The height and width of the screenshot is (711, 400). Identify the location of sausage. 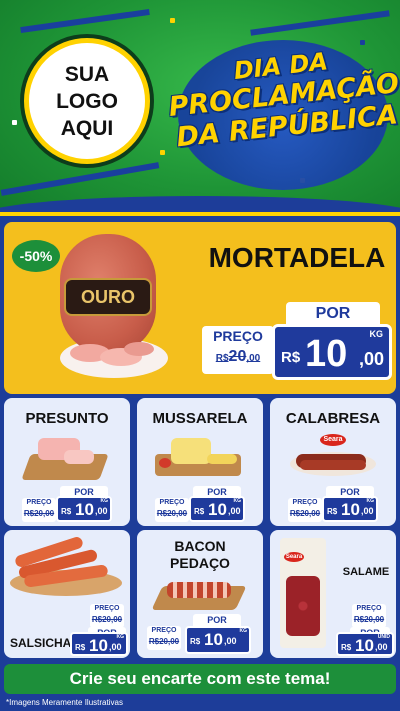
(333, 465).